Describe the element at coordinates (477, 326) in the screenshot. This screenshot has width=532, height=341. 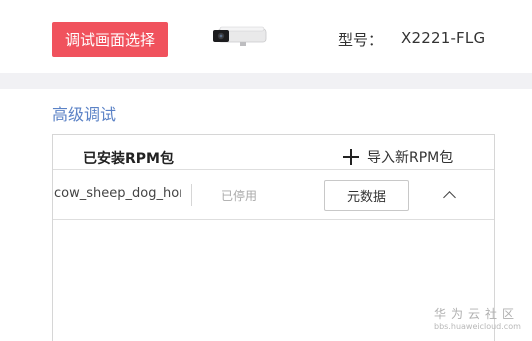
I see `watermark-url: bbs.huaweicloud.com` at that location.